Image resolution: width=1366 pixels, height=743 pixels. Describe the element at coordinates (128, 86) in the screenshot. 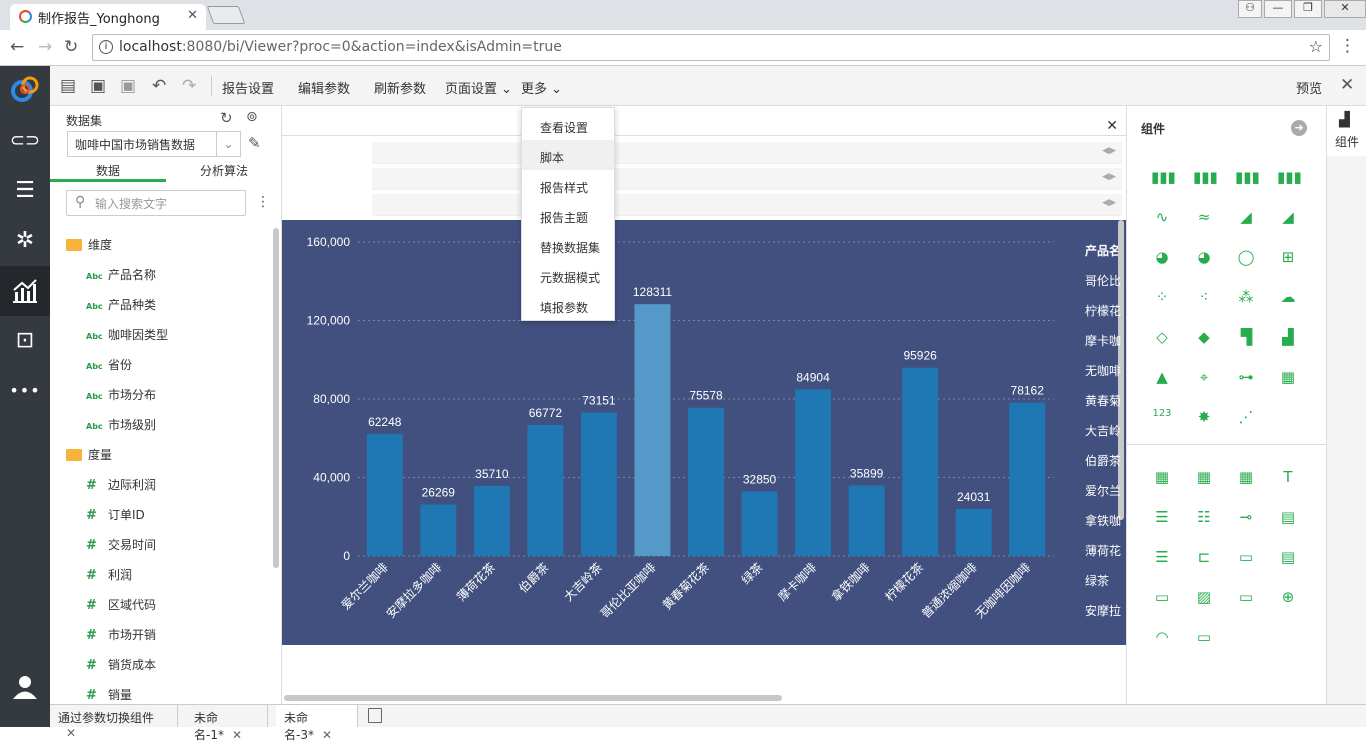

I see `save-as-icon: ▣` at that location.